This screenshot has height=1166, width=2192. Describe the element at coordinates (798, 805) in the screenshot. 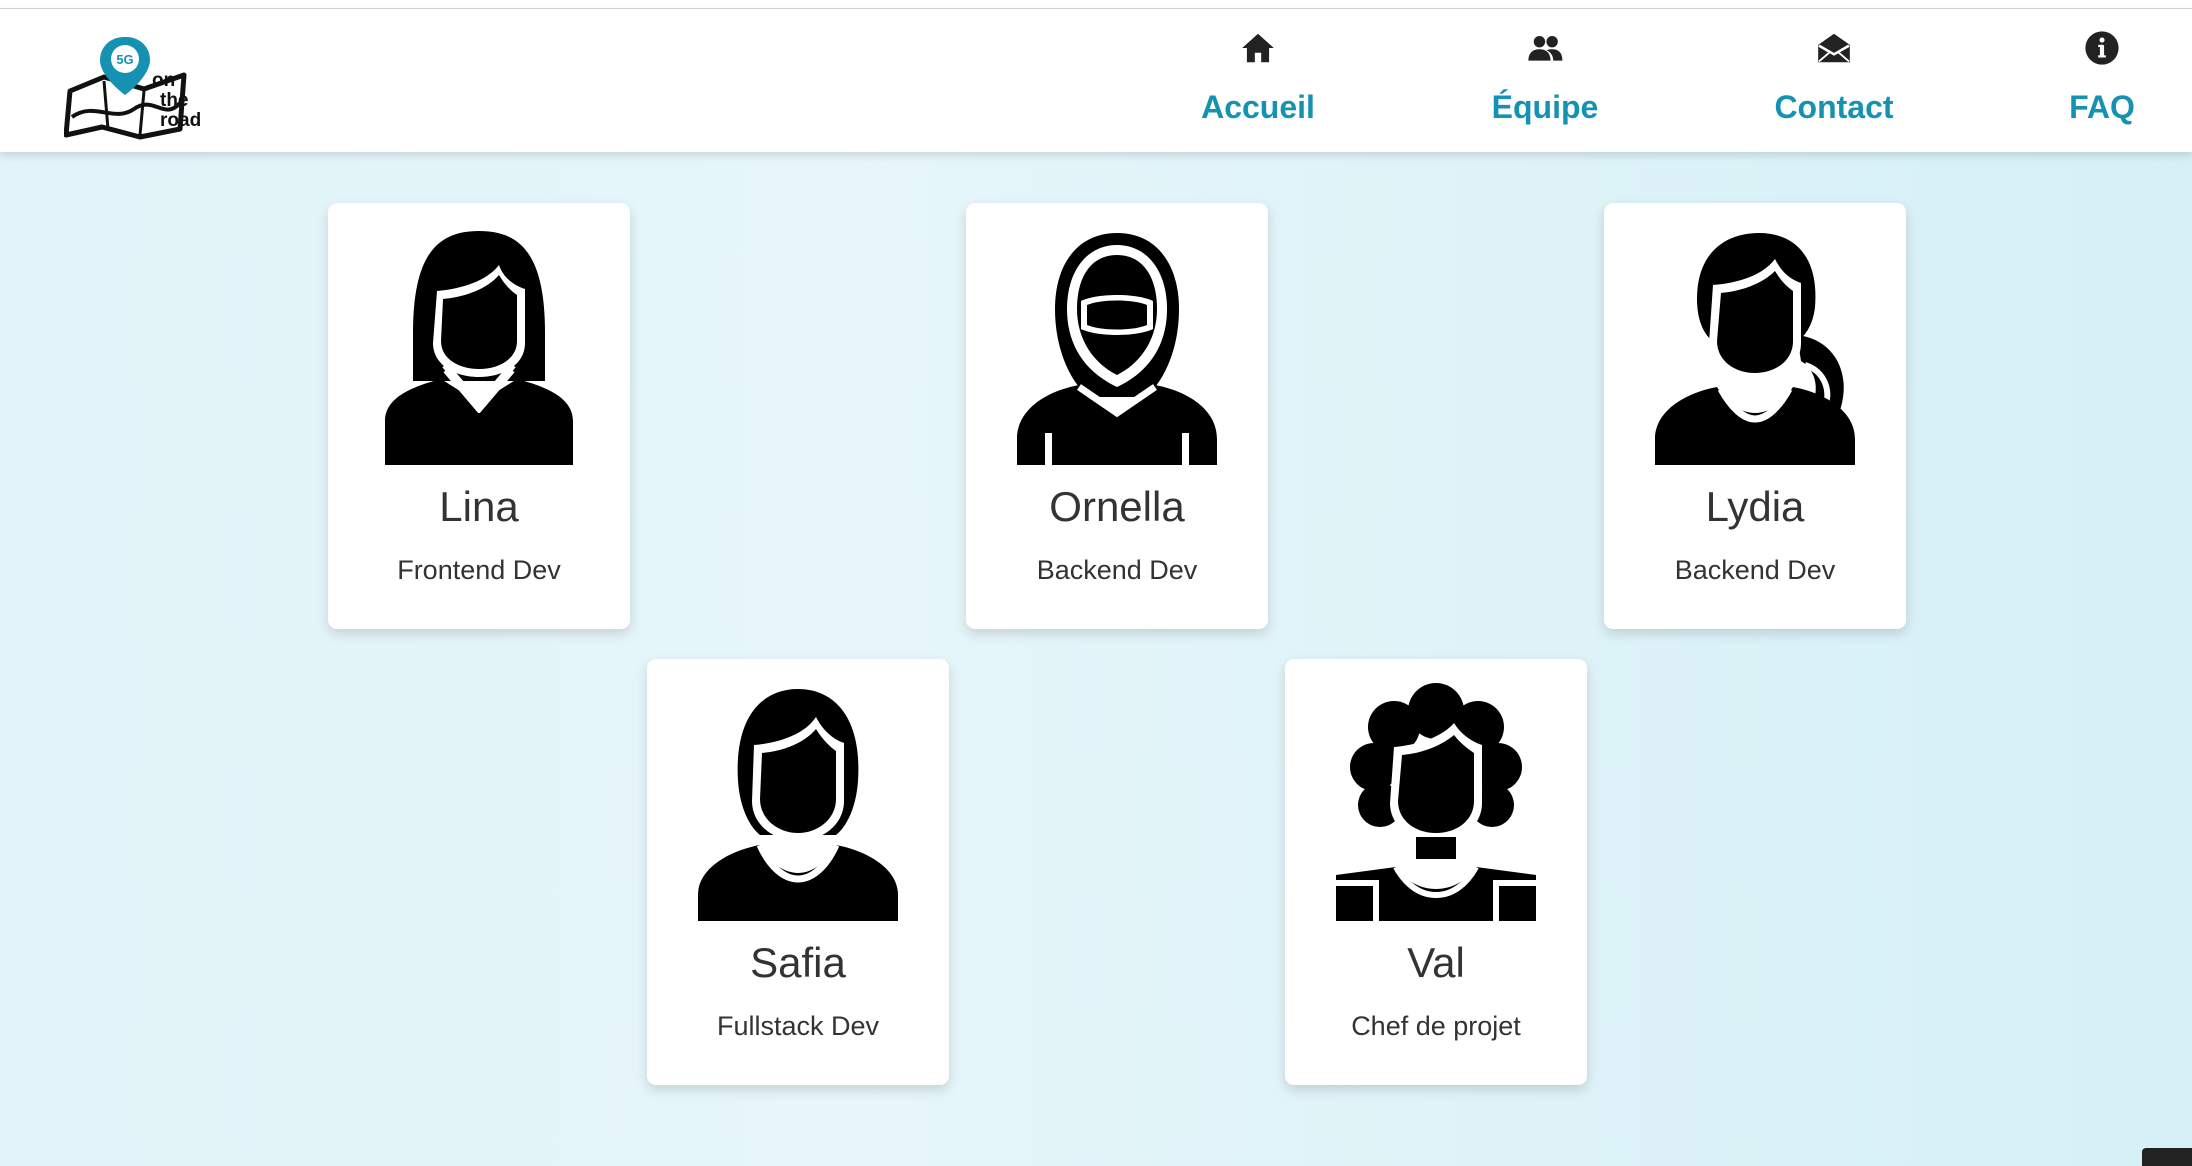

I see `woman-bob-hair-avatar-icon` at that location.